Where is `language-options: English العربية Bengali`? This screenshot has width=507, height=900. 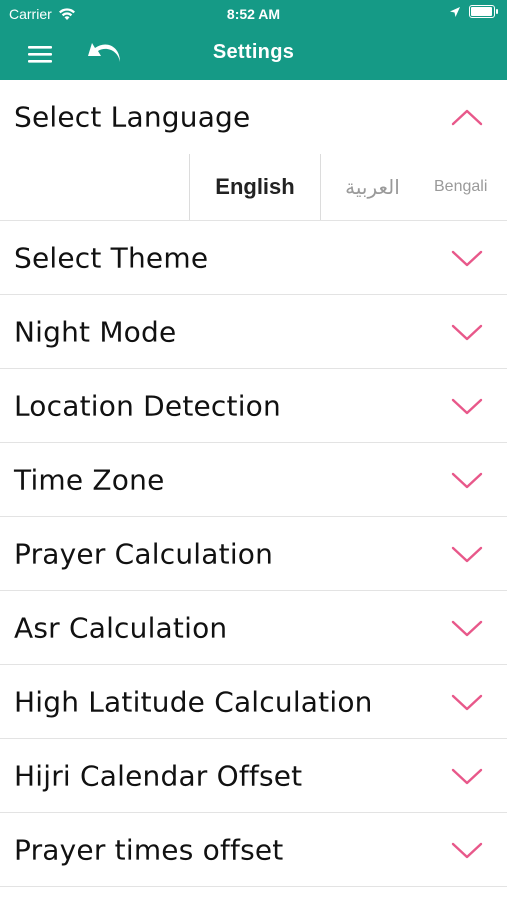 language-options: English العربية Bengali is located at coordinates (253, 187).